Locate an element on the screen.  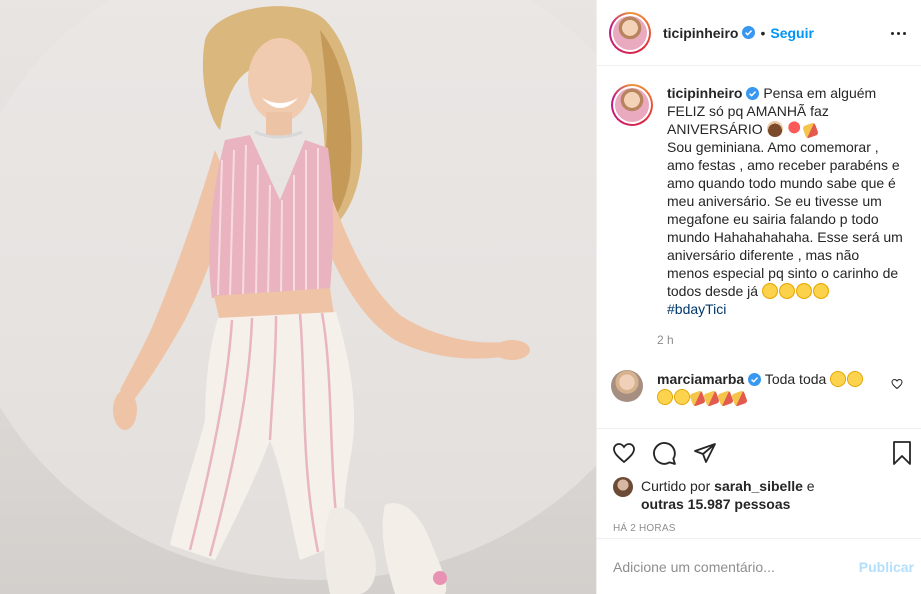
cake-emoji-icon is located at coordinates (774, 129).